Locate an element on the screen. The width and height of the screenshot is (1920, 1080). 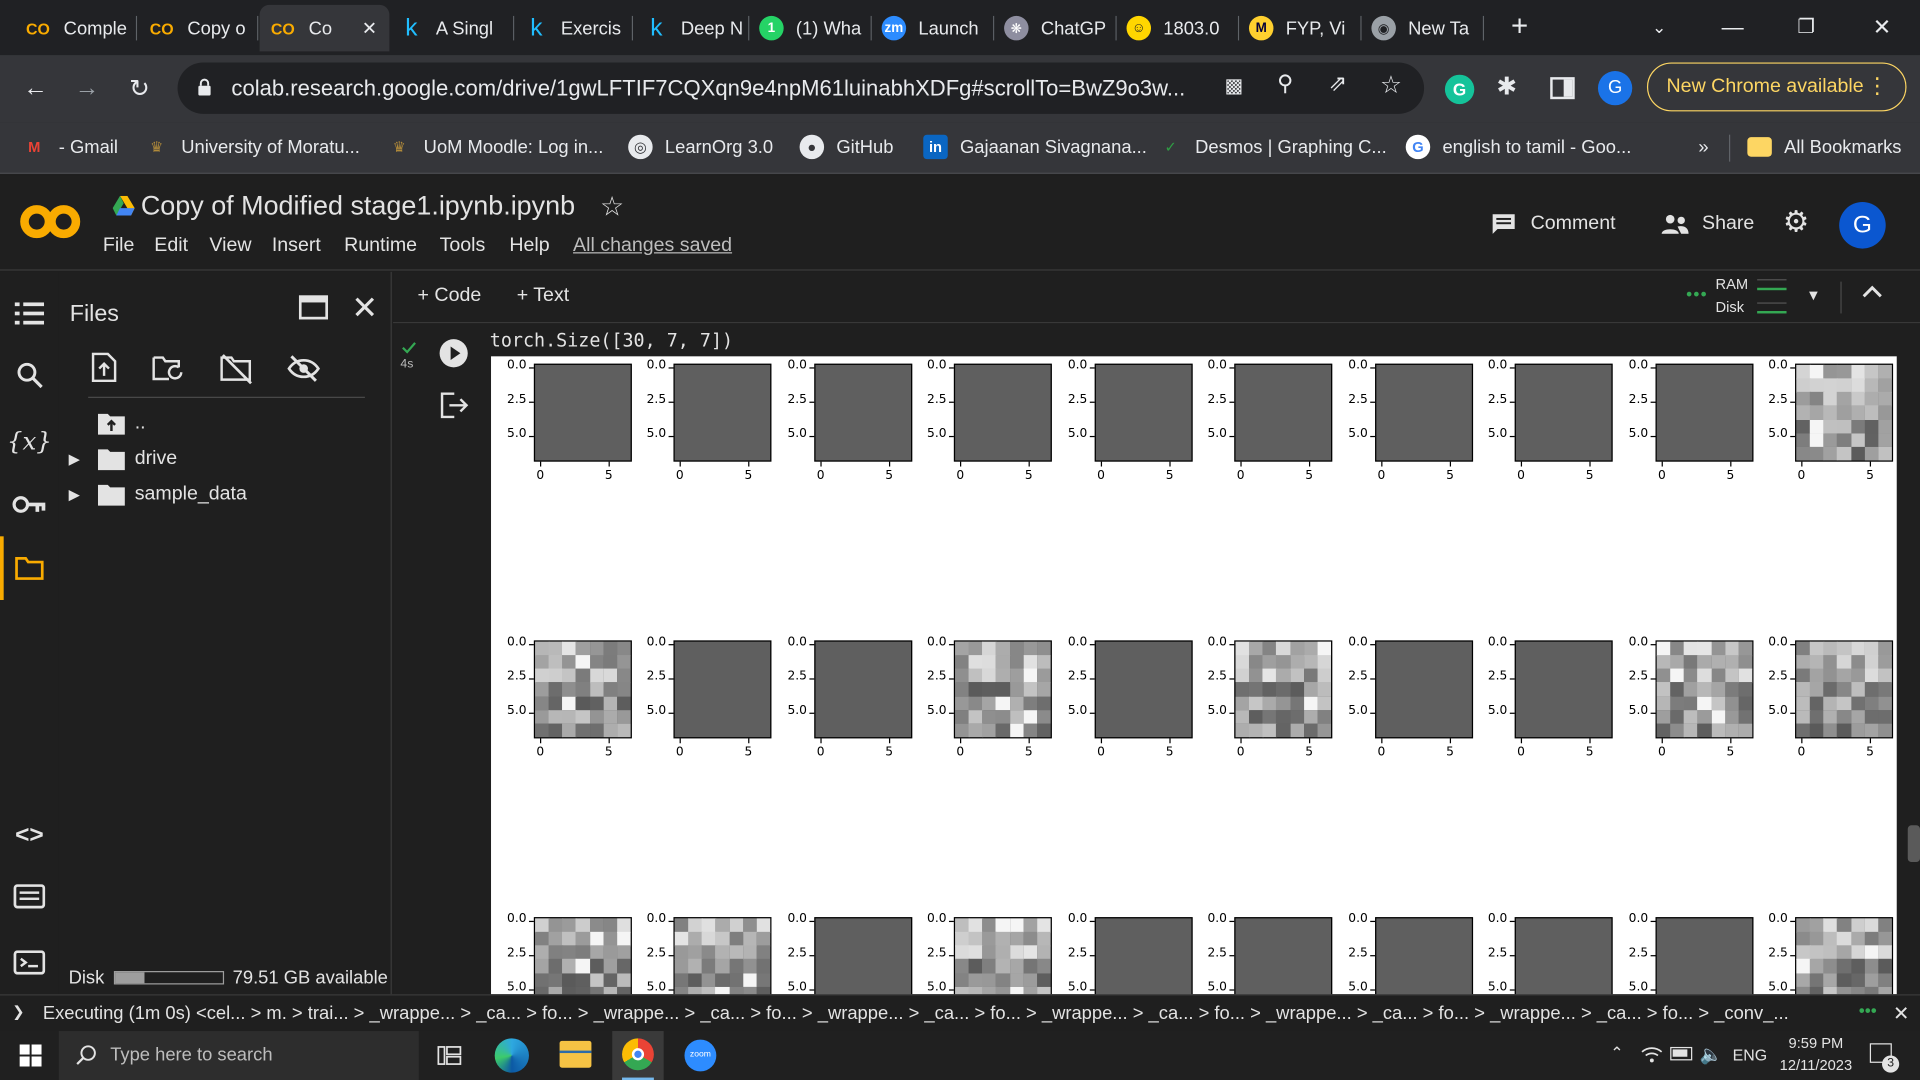
ram-meter is located at coordinates (1772, 285).